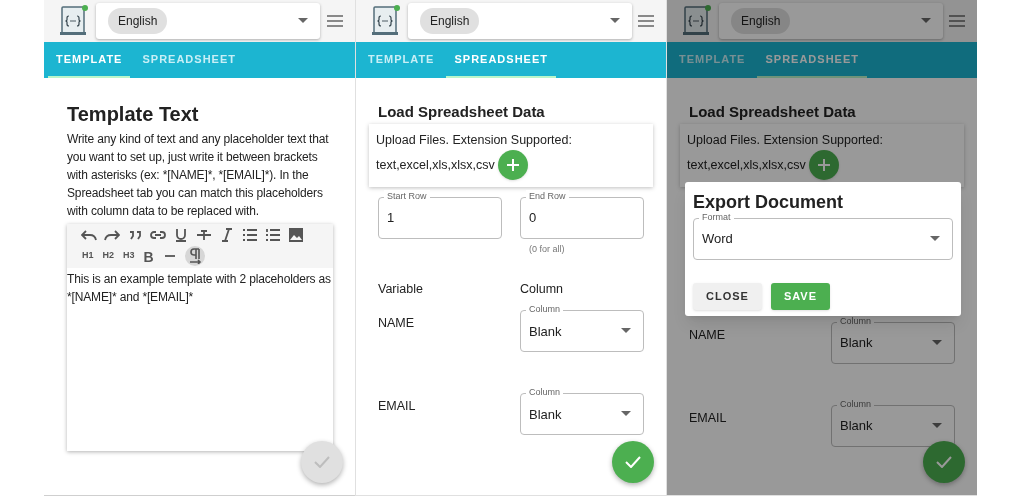 The image size is (1024, 500). What do you see at coordinates (108, 256) in the screenshot?
I see `format-button: H2` at bounding box center [108, 256].